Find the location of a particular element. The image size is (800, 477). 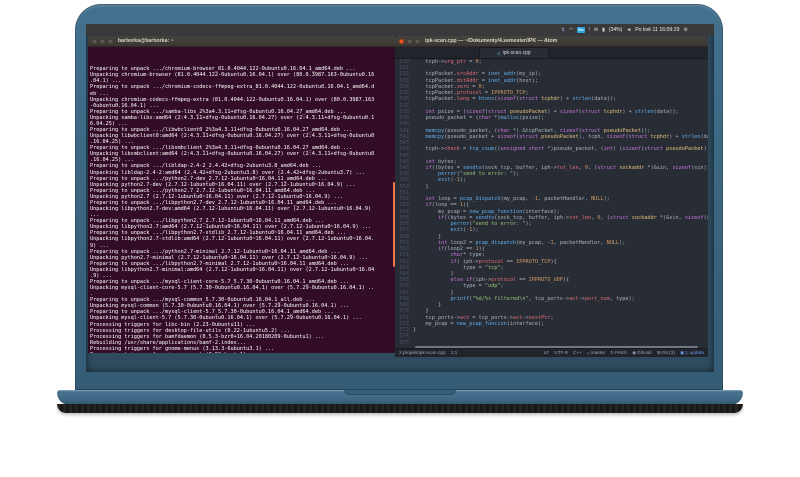

update-available-badge: ▣ 1 update is located at coordinates (692, 353).